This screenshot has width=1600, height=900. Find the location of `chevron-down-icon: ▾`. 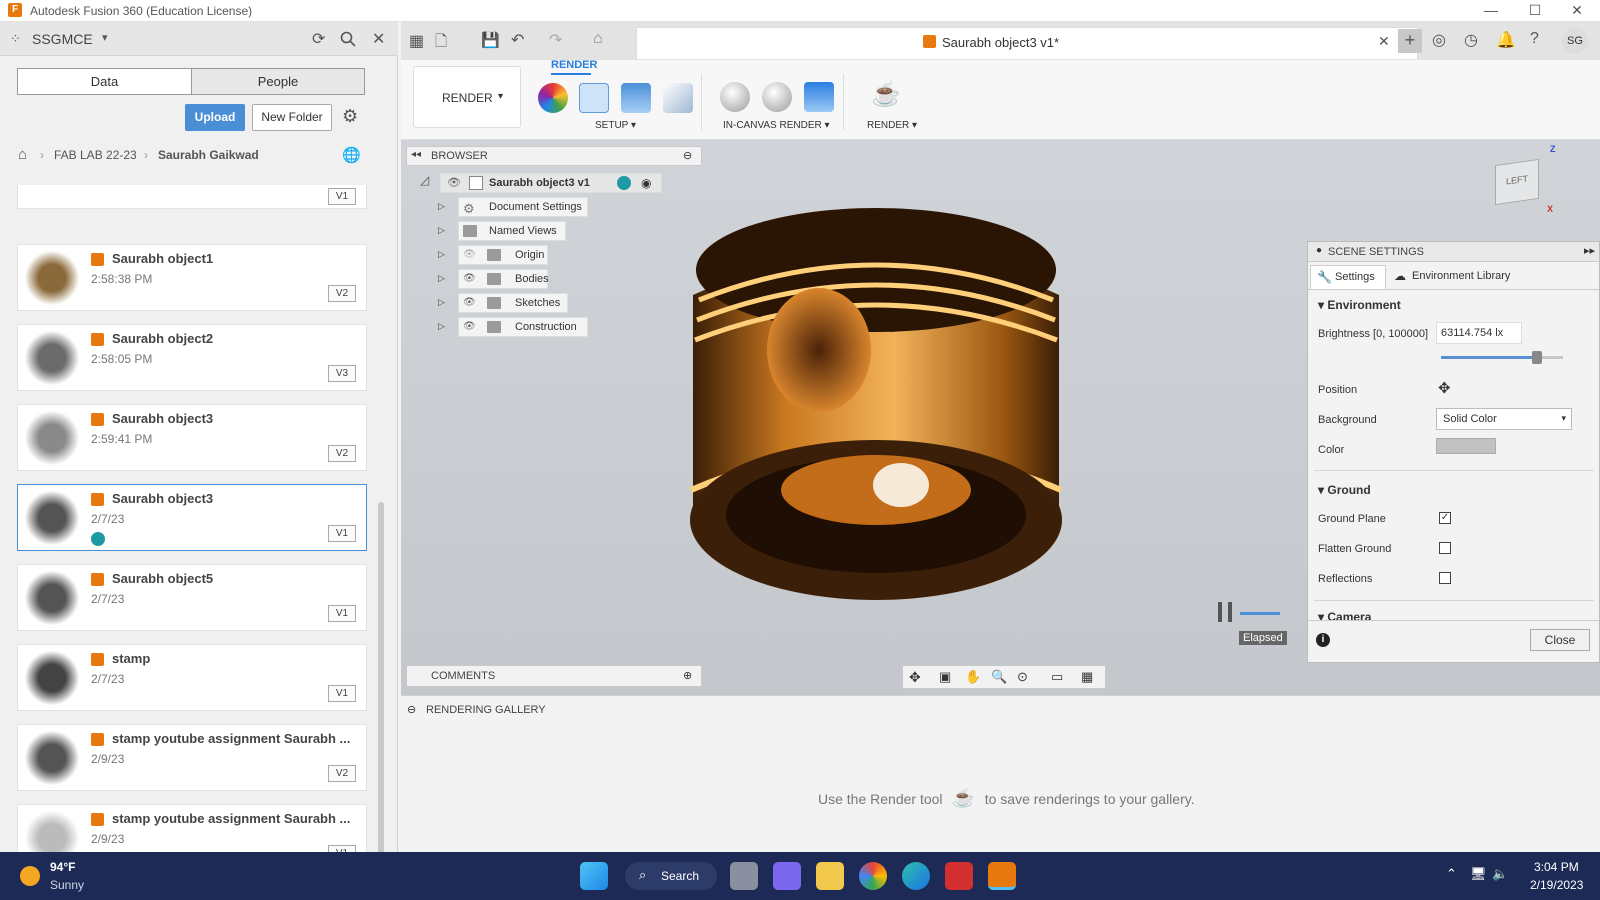

chevron-down-icon: ▾ is located at coordinates (105, 37).